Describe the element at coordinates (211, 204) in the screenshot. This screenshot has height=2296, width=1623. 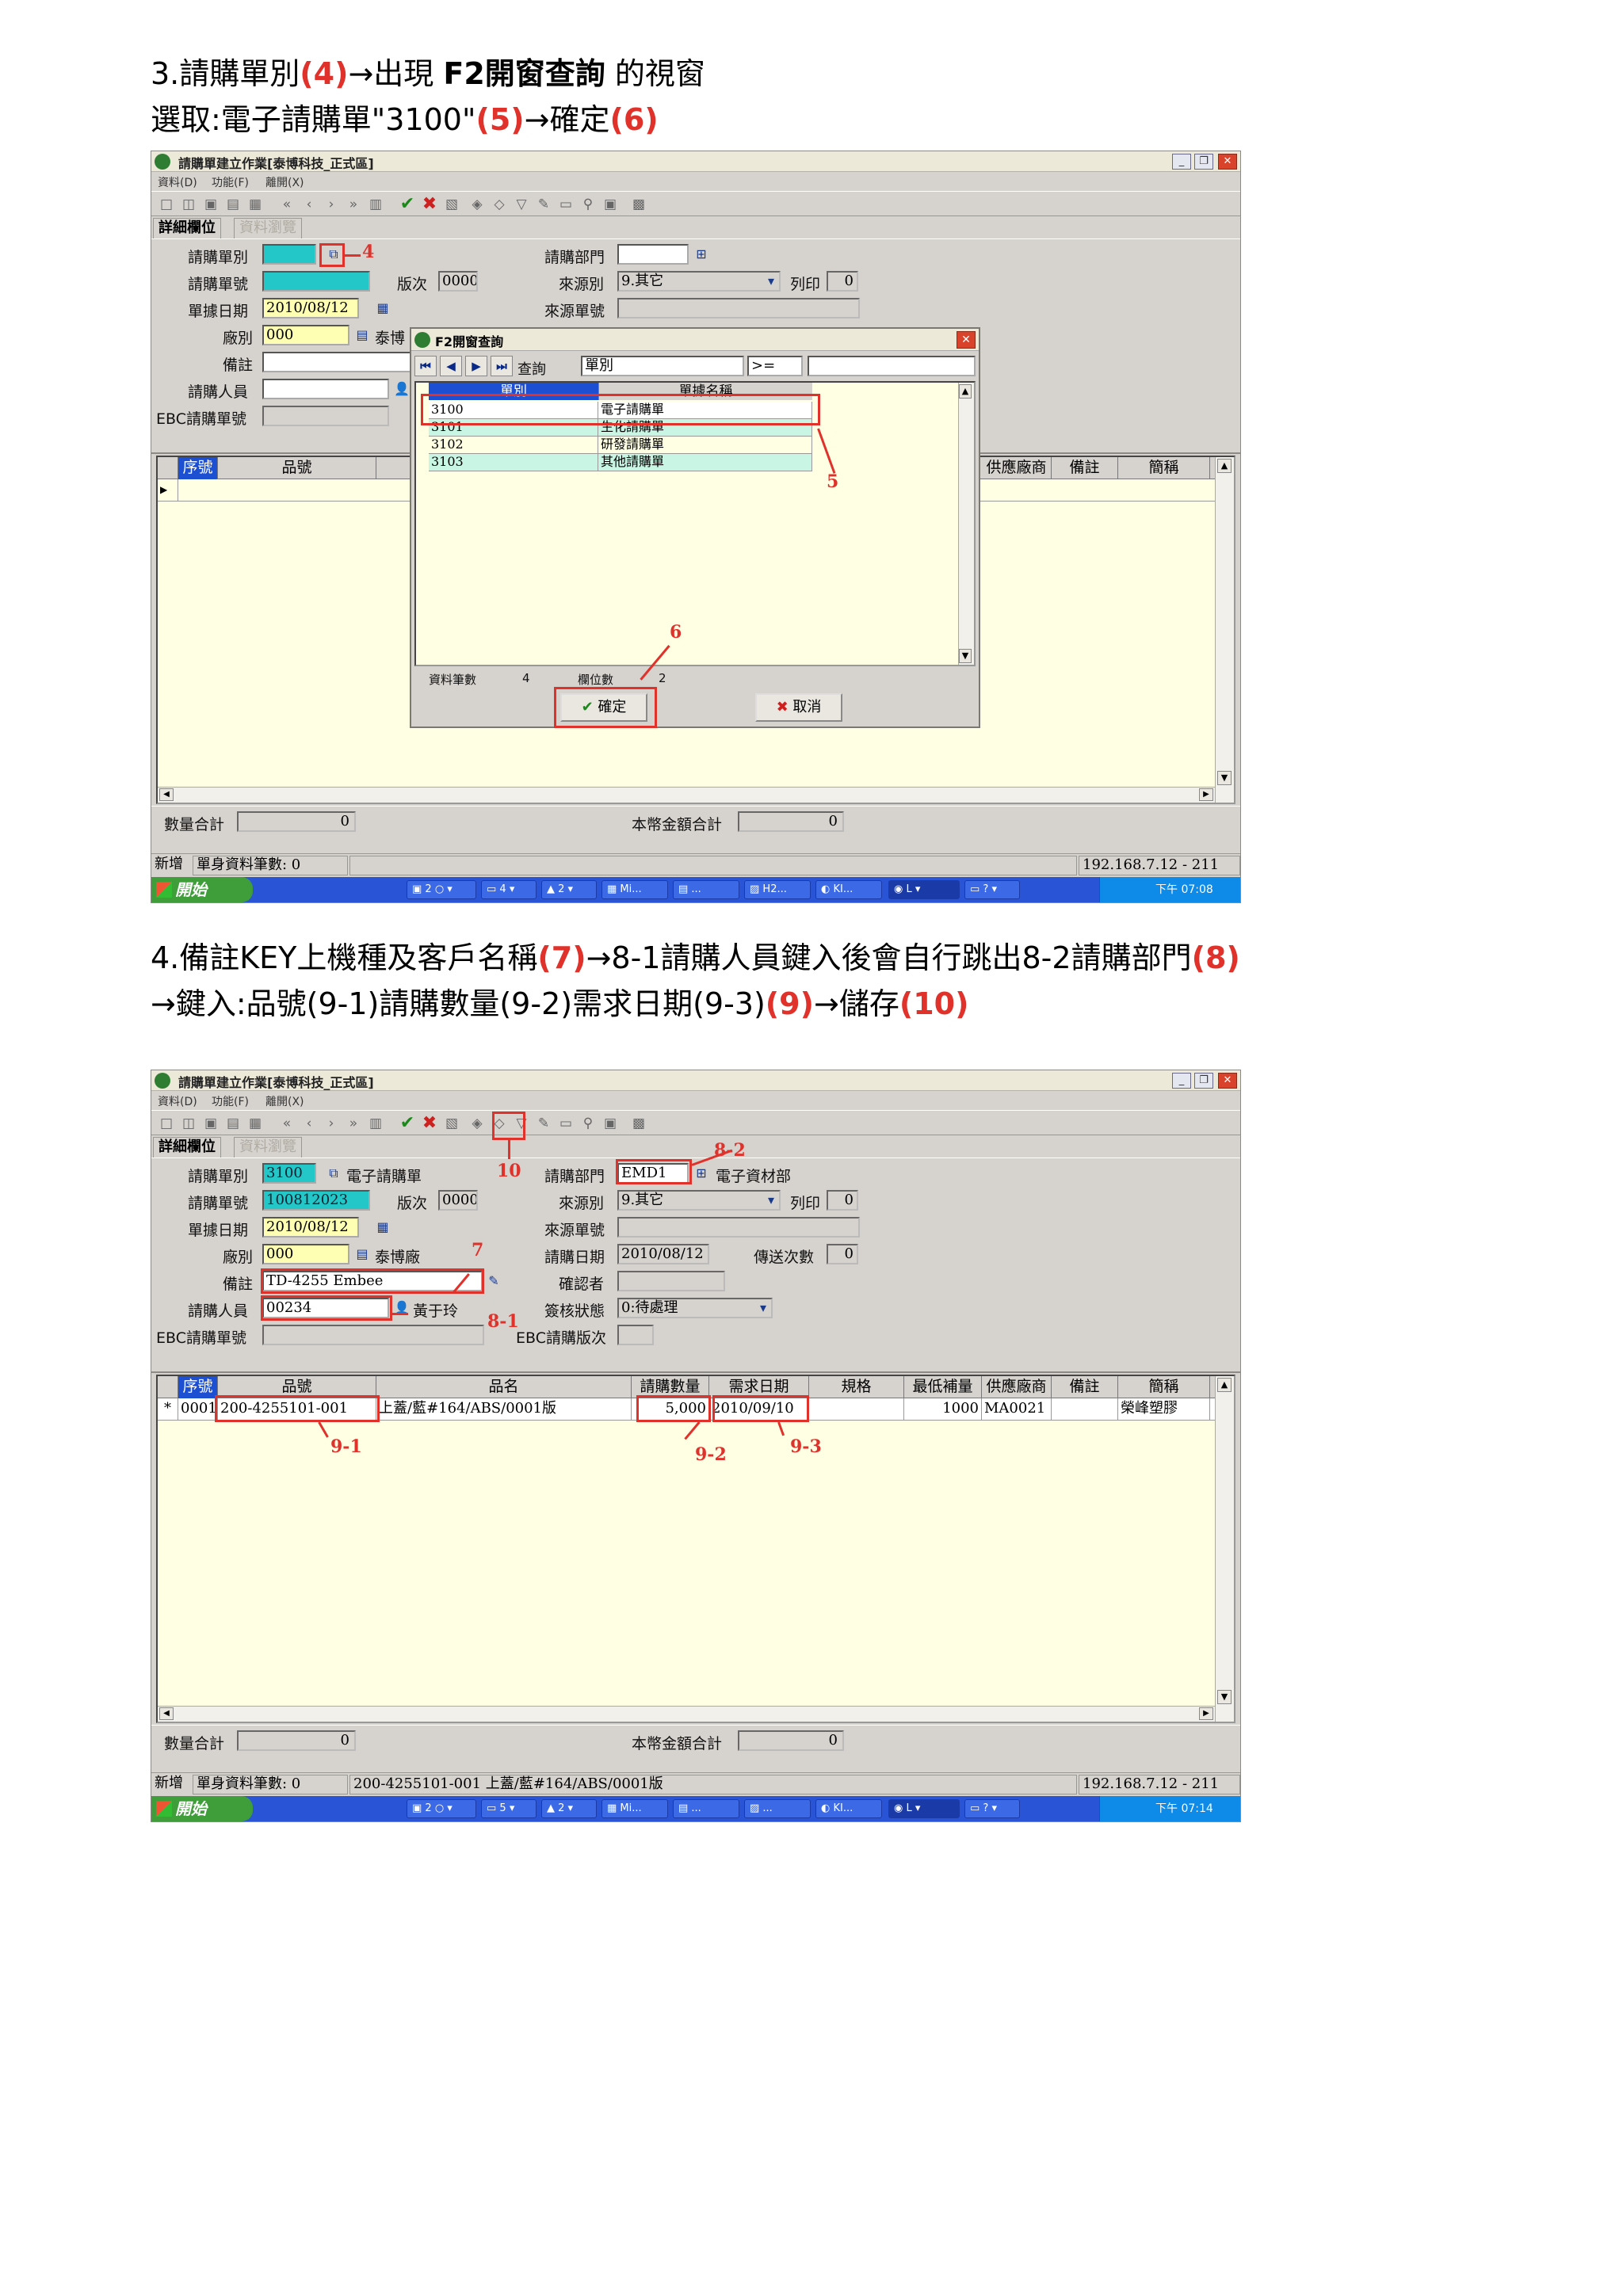
I see `copy-icon: ▣` at that location.